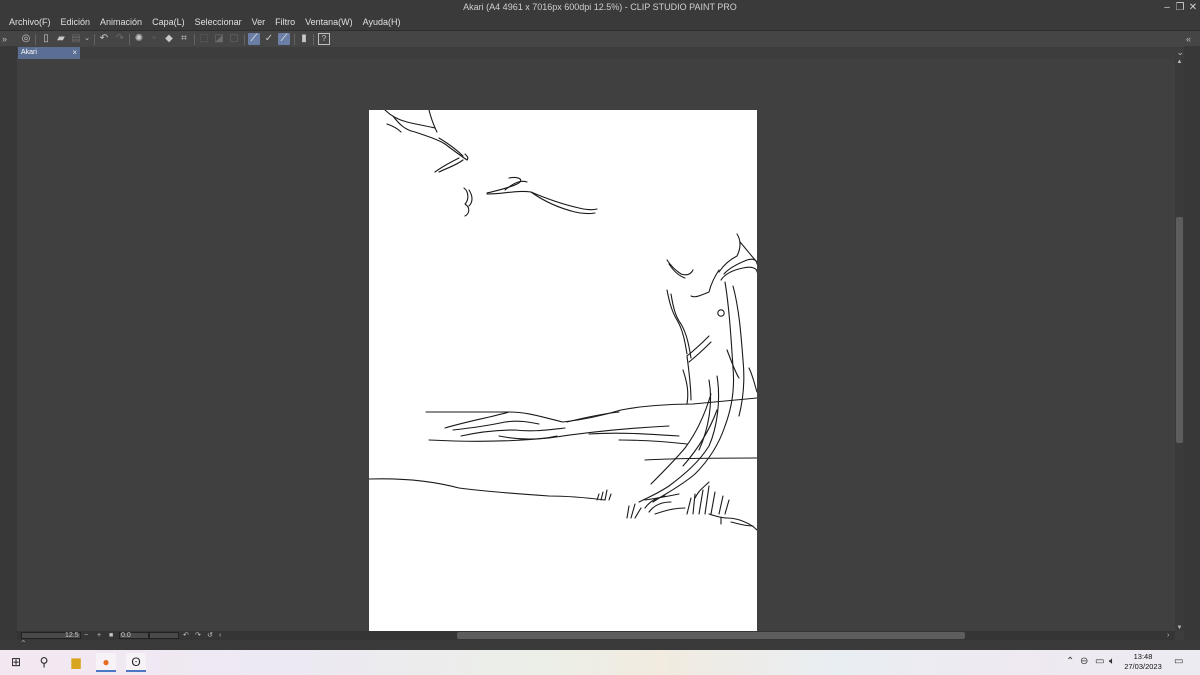 The height and width of the screenshot is (675, 1200). Describe the element at coordinates (72, 635) in the screenshot. I see `zoom-level: 12.5` at that location.